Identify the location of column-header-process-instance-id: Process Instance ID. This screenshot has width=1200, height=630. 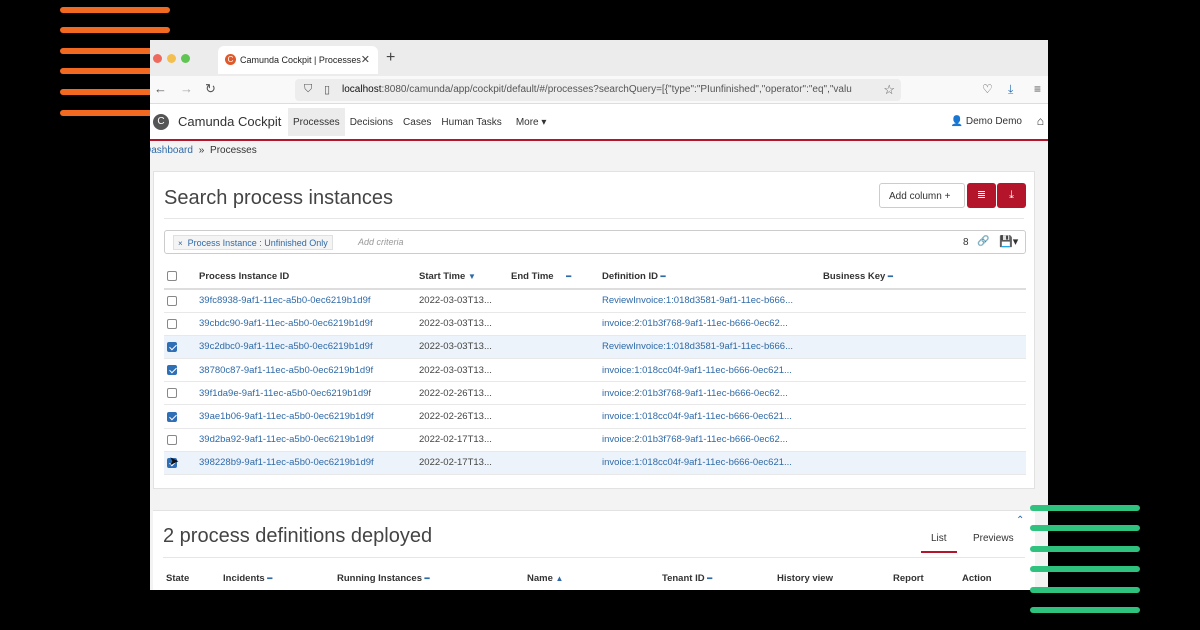
(309, 277).